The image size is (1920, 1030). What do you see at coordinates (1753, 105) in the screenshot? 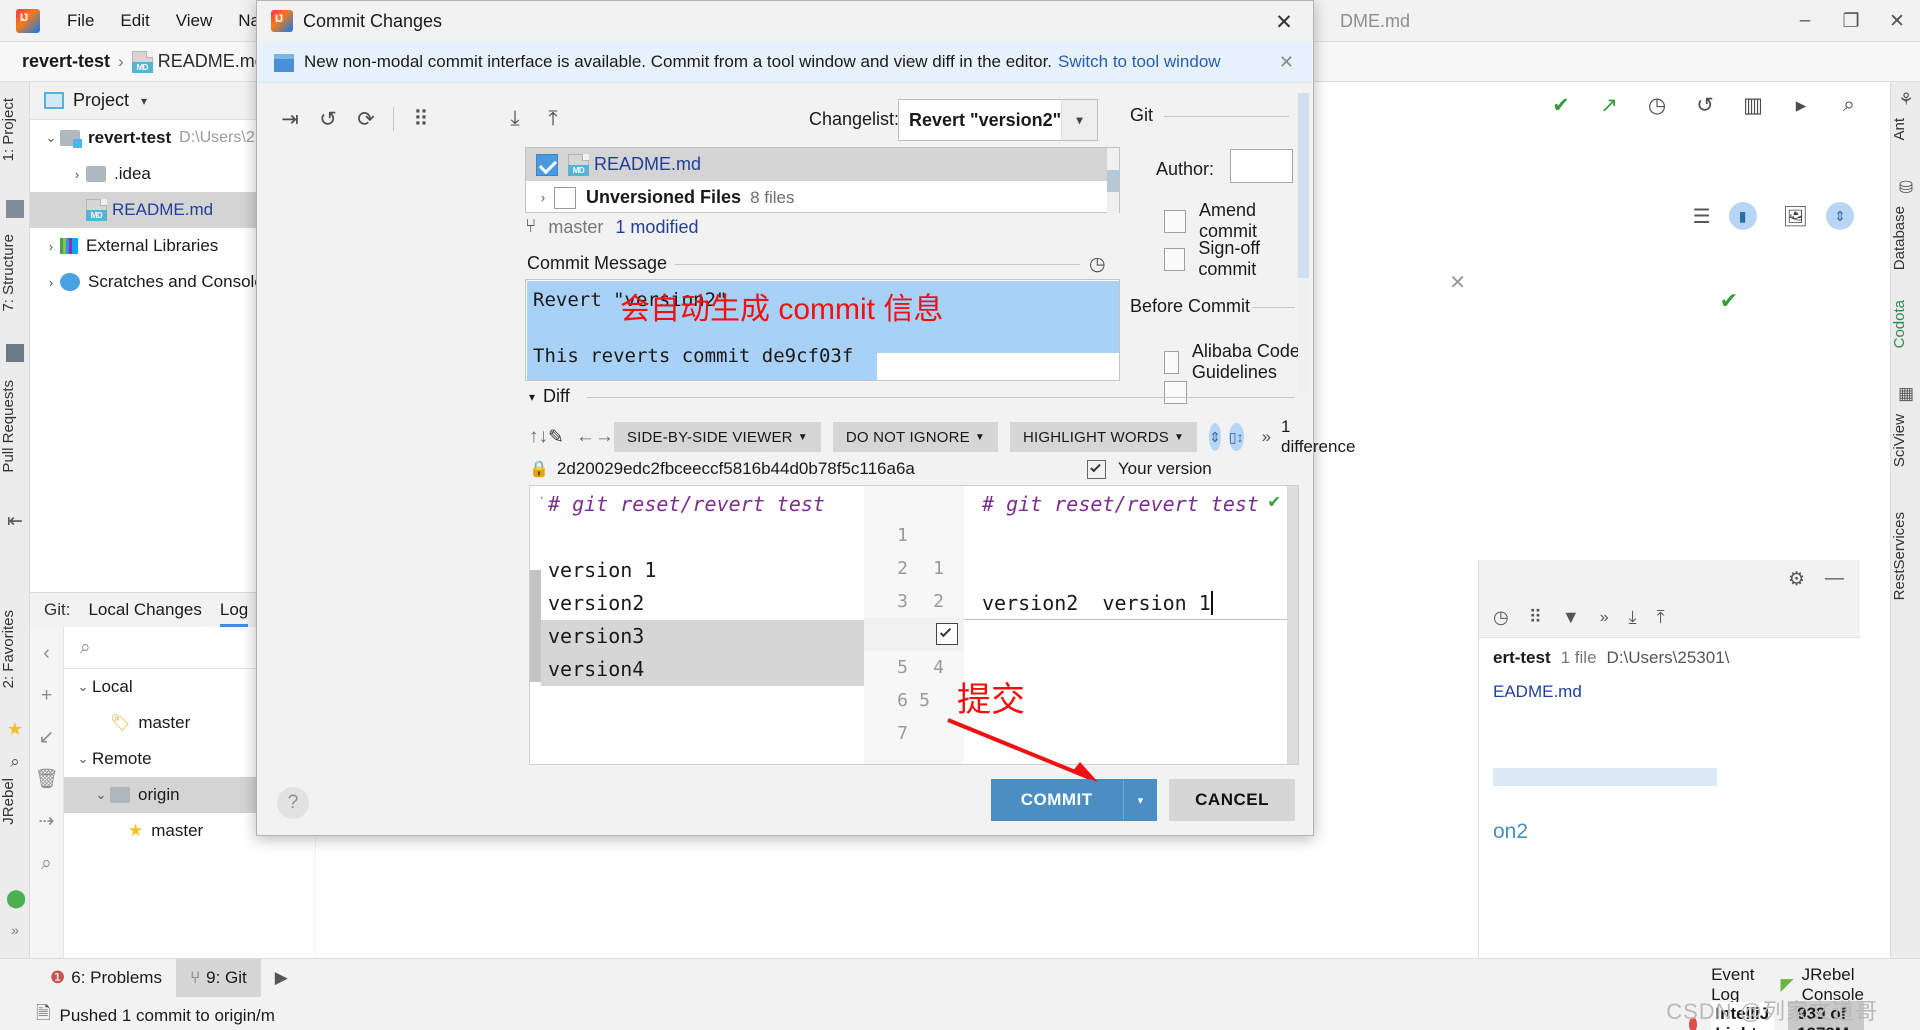
I see `project-structure-icon: ▥` at bounding box center [1753, 105].